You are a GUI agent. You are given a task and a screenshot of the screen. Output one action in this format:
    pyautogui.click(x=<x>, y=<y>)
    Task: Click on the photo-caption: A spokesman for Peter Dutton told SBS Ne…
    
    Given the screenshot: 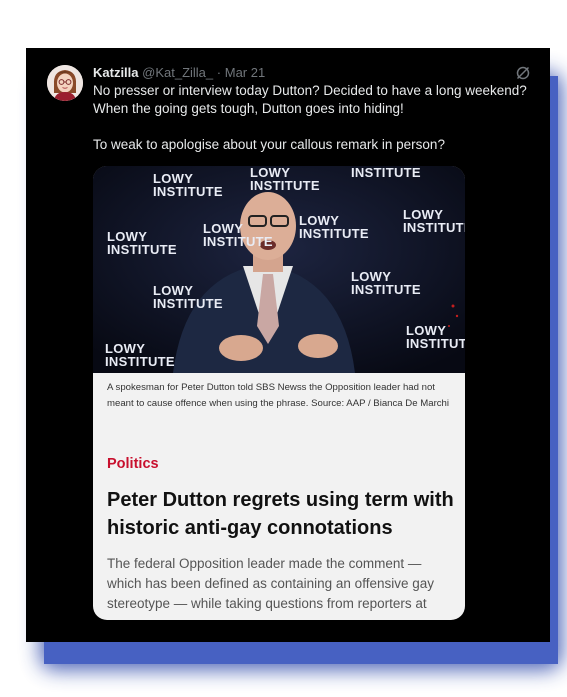 What is the action you would take?
    pyautogui.click(x=278, y=395)
    